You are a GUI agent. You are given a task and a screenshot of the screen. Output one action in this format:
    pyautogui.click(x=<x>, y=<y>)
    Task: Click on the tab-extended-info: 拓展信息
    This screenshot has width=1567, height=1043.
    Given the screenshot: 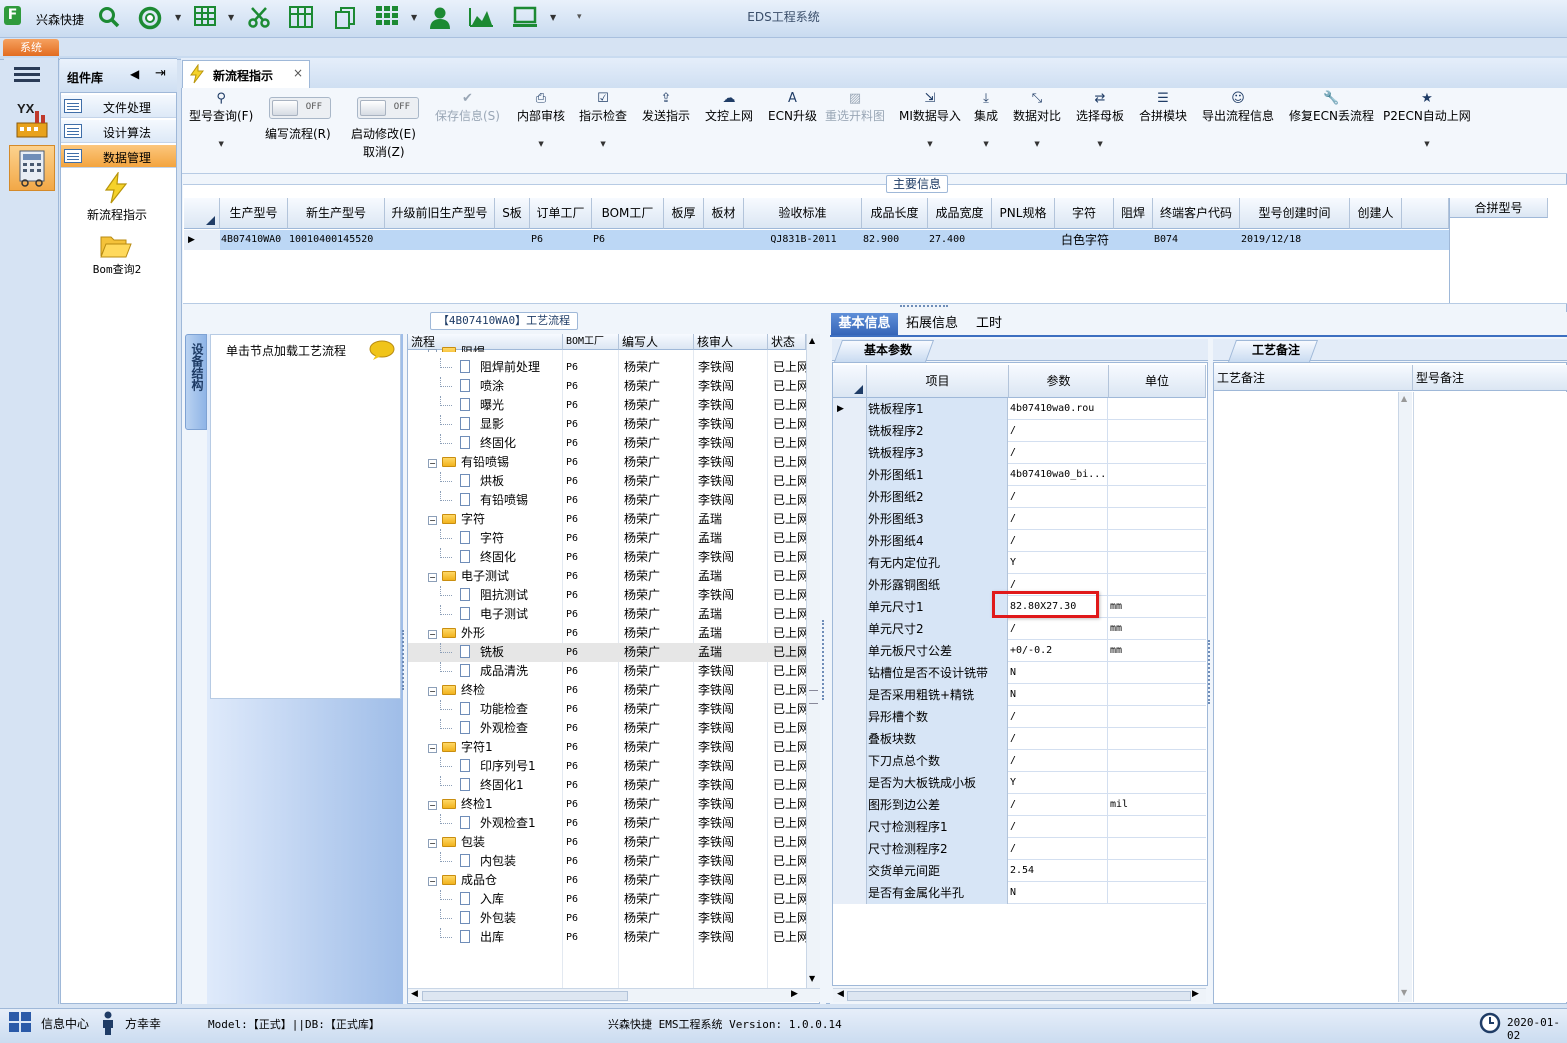 What is the action you would take?
    pyautogui.click(x=932, y=324)
    